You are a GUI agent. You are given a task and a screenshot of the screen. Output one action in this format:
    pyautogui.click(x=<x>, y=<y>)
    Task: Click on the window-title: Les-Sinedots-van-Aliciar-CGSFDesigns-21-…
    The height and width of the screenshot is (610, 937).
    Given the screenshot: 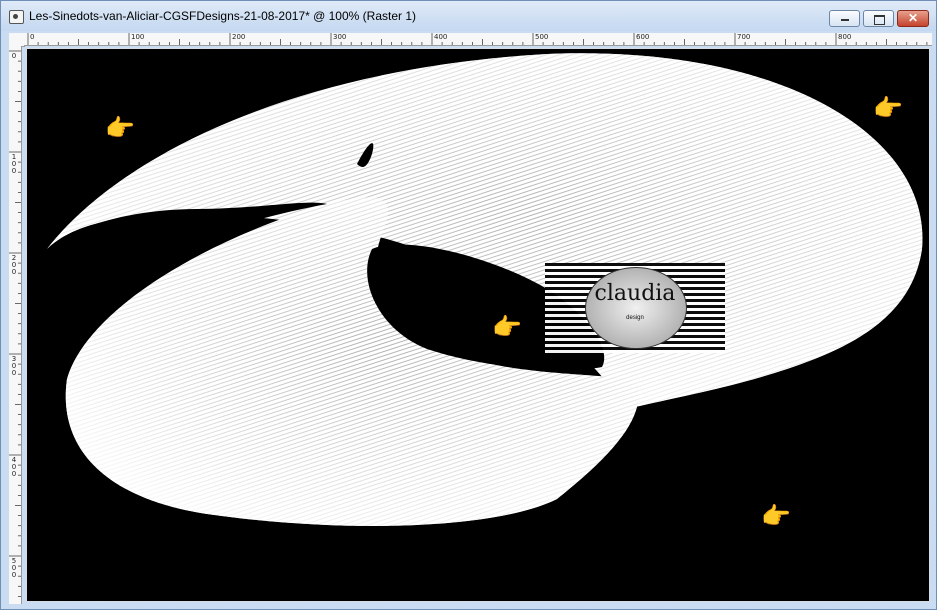 What is the action you would take?
    pyautogui.click(x=223, y=16)
    